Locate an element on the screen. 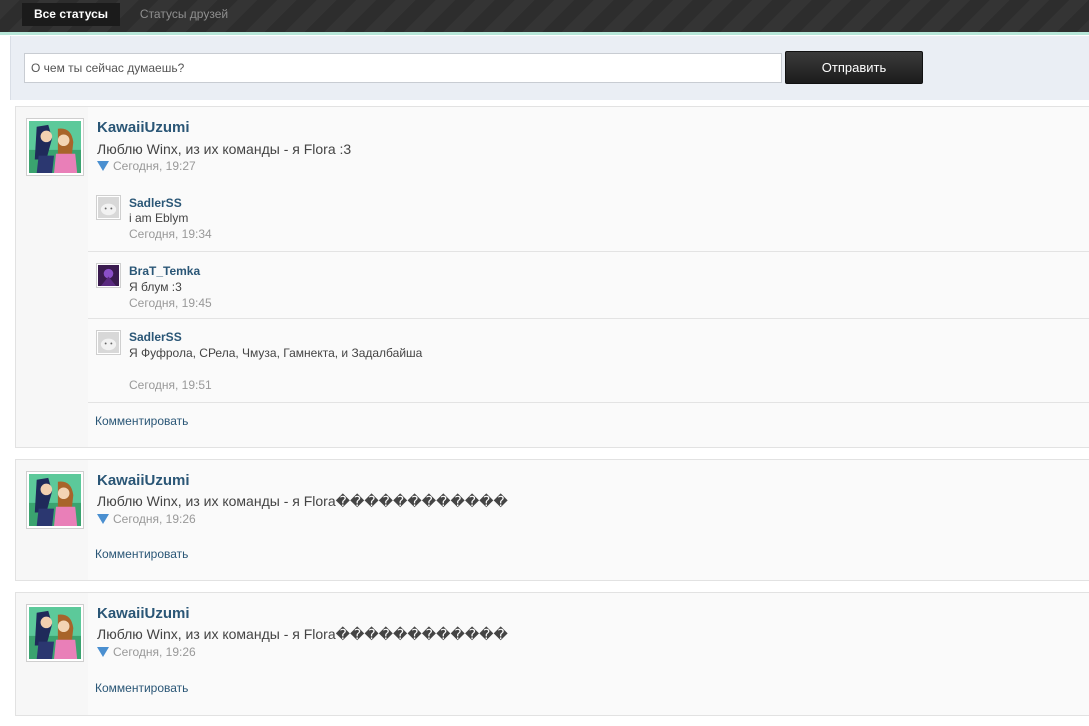 The height and width of the screenshot is (726, 1089). status-meta: Сегодня, 19:27 is located at coordinates (146, 166).